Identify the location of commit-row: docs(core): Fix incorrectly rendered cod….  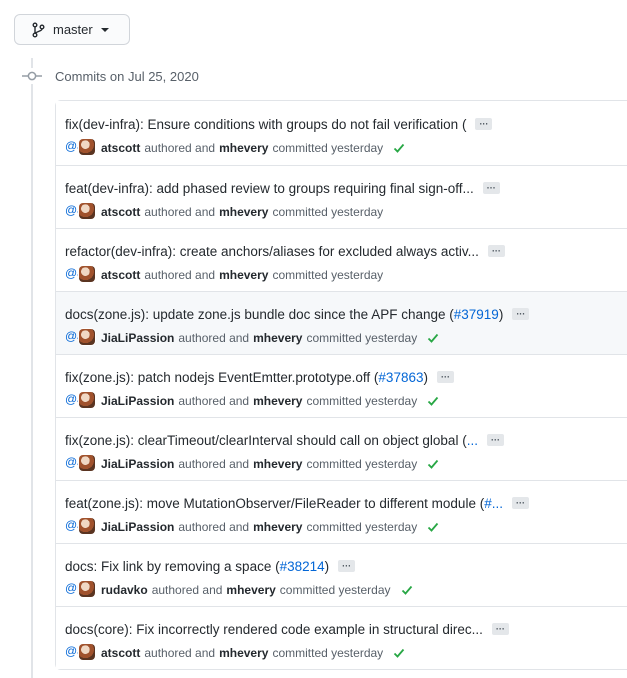
(341, 637).